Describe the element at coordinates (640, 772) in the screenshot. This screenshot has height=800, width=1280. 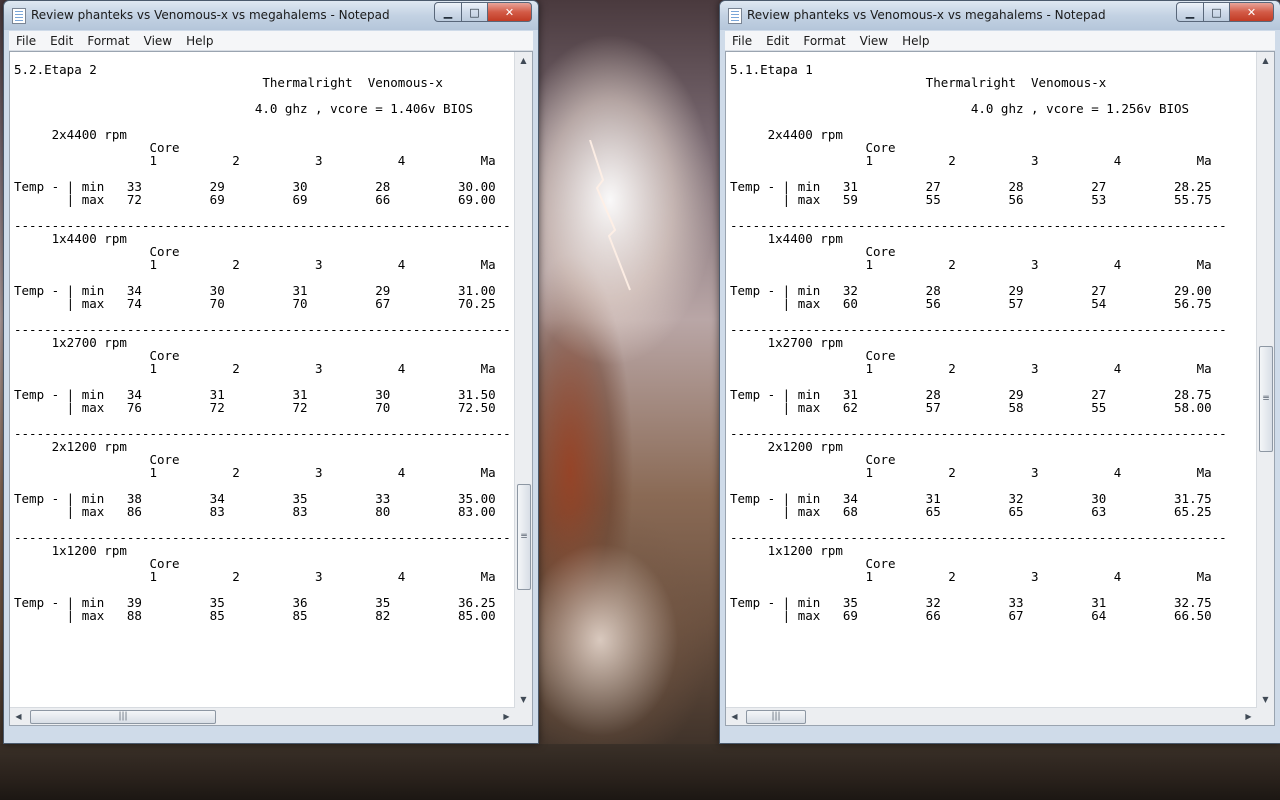
I see `wallpaper-ground` at that location.